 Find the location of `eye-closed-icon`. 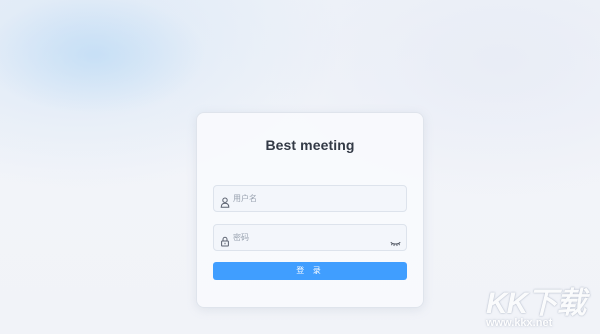

eye-closed-icon is located at coordinates (395, 240).